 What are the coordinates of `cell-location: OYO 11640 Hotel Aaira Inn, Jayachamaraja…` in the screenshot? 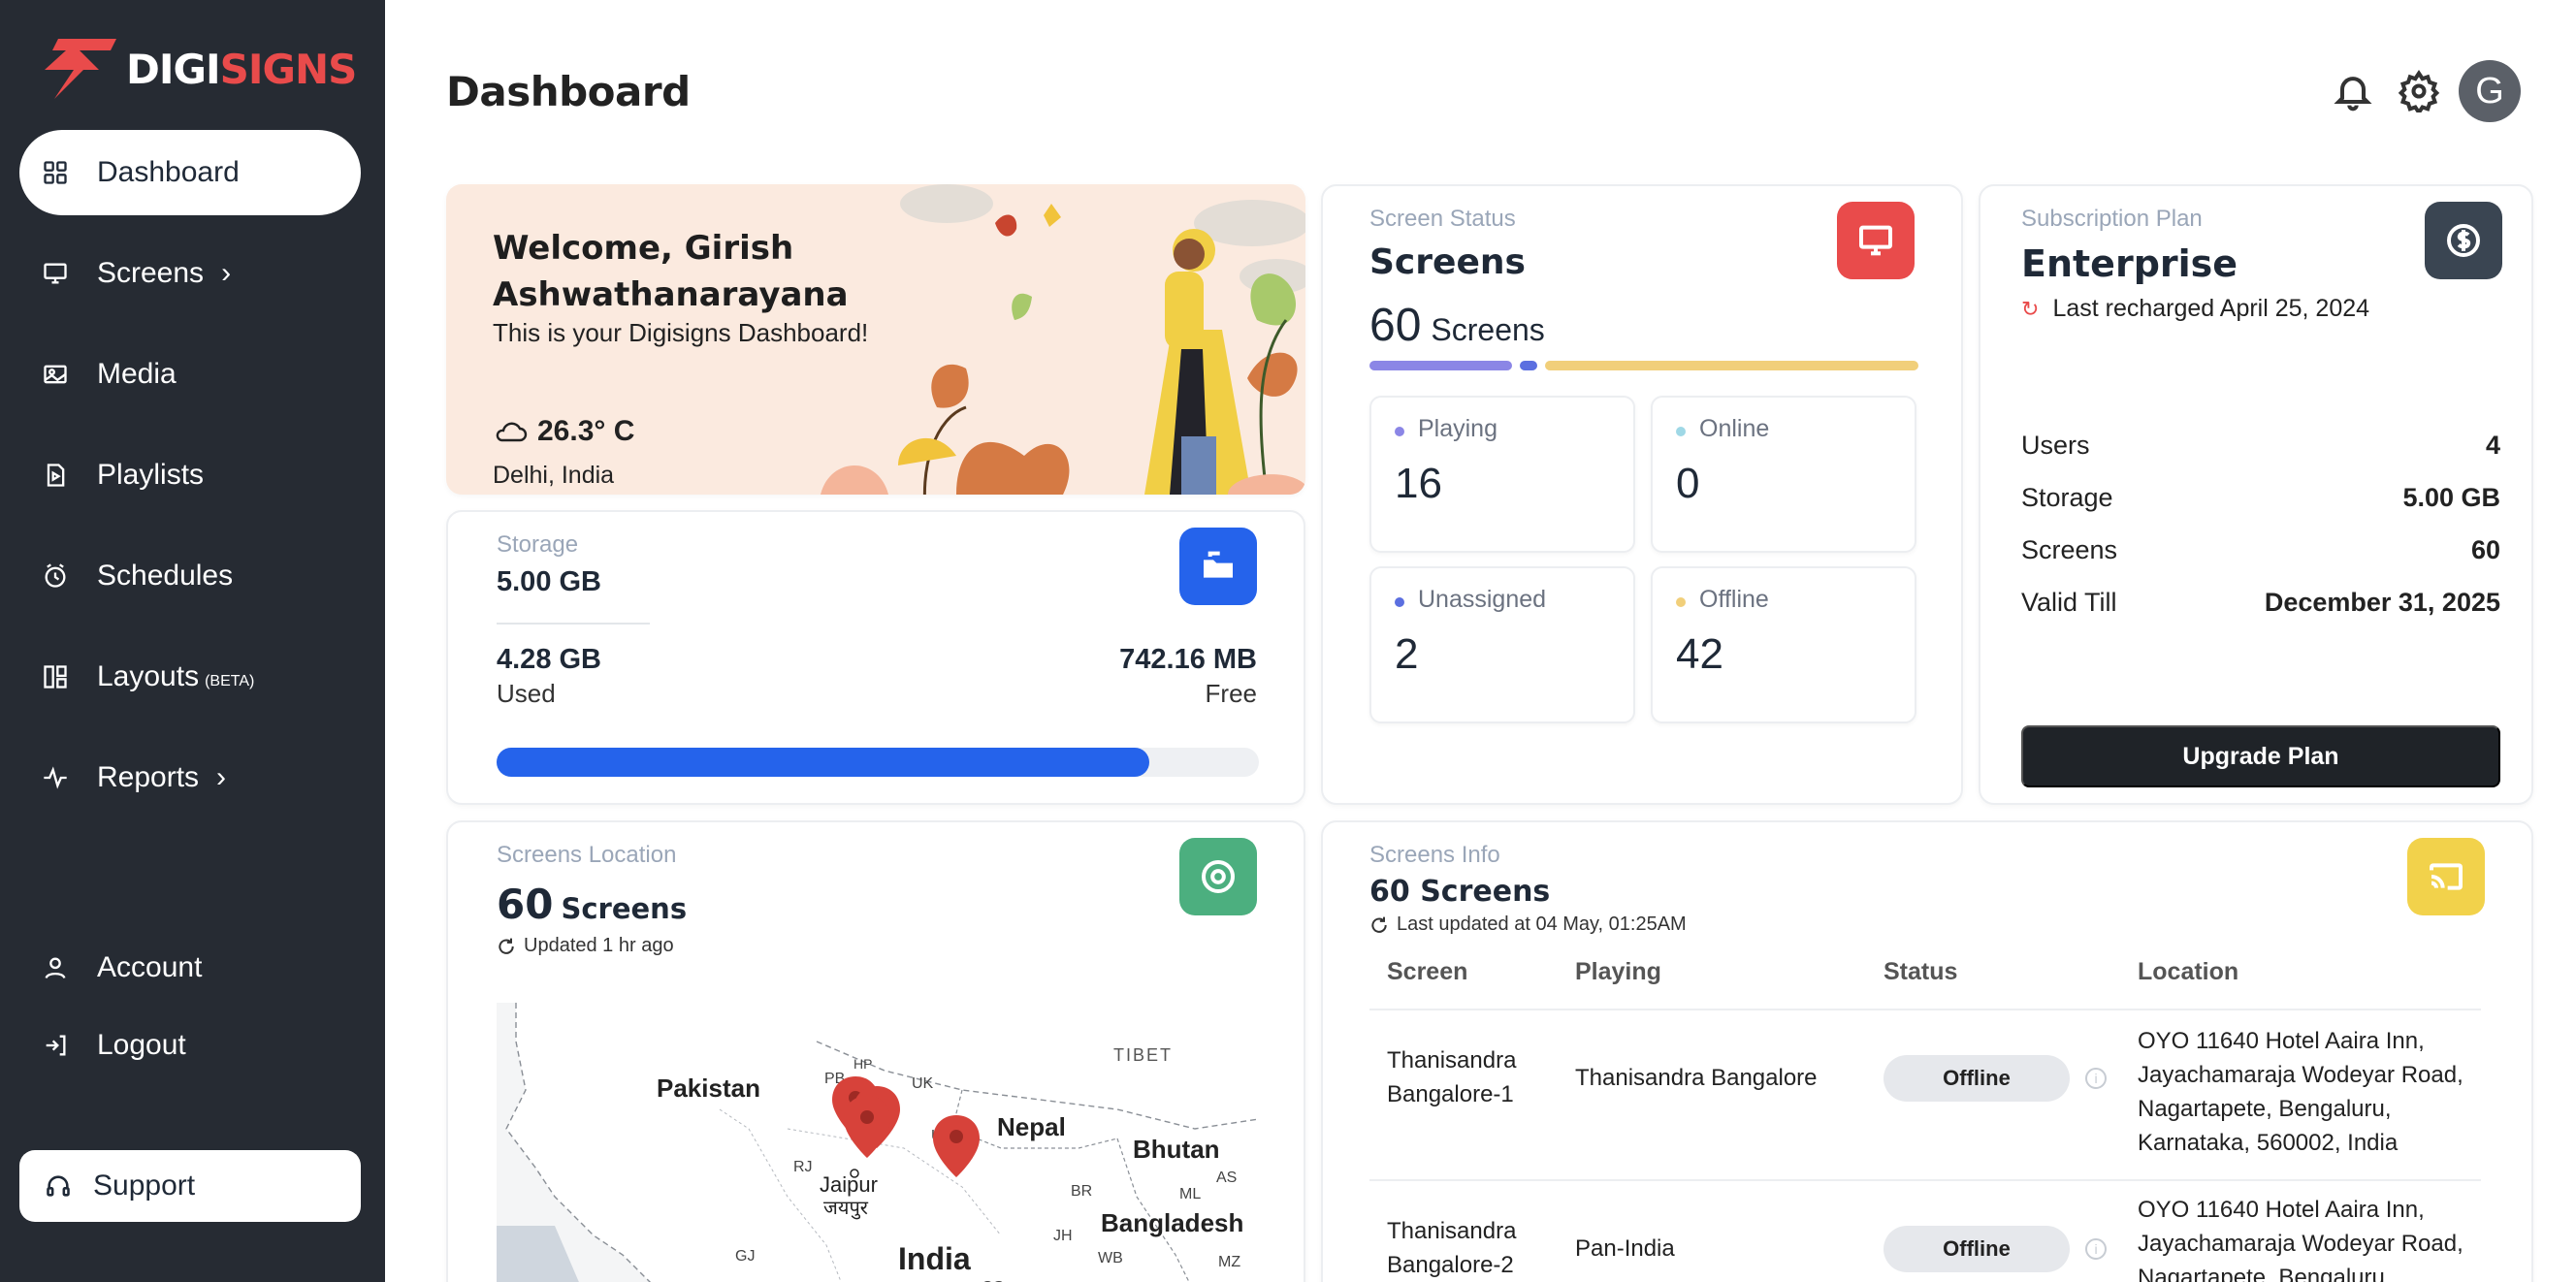 It's located at (2300, 1092).